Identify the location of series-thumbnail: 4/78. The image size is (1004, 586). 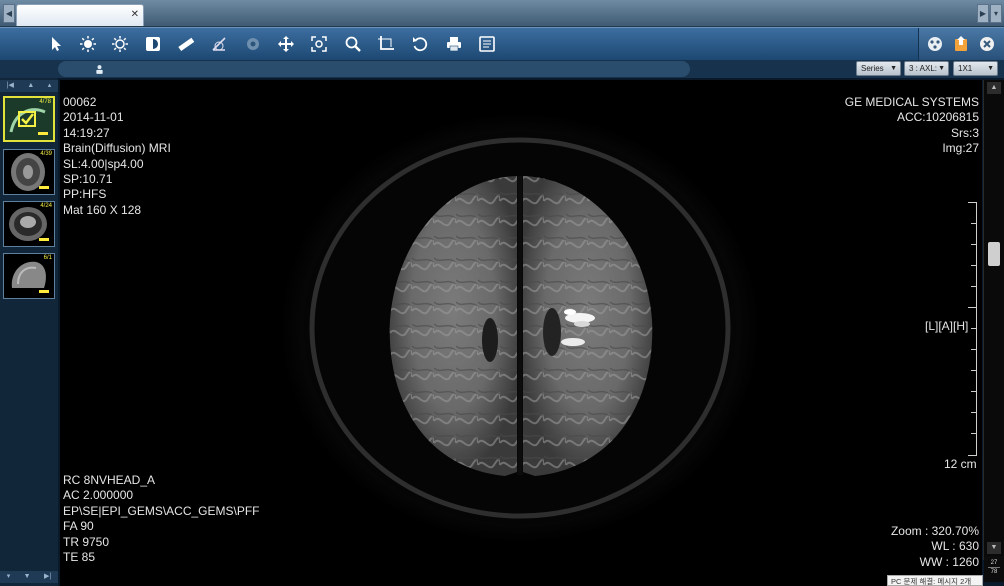
(29, 119).